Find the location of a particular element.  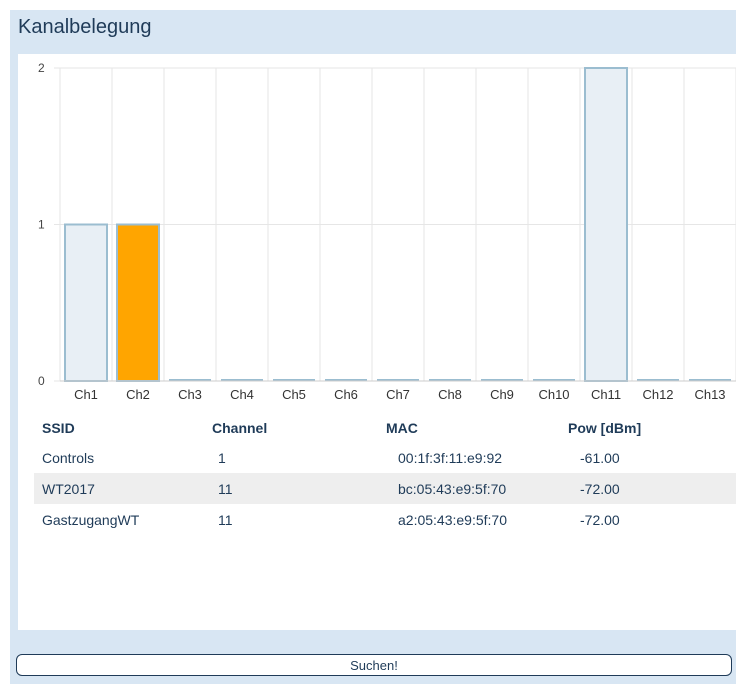

y-tick-label: 2 is located at coordinates (41, 68).